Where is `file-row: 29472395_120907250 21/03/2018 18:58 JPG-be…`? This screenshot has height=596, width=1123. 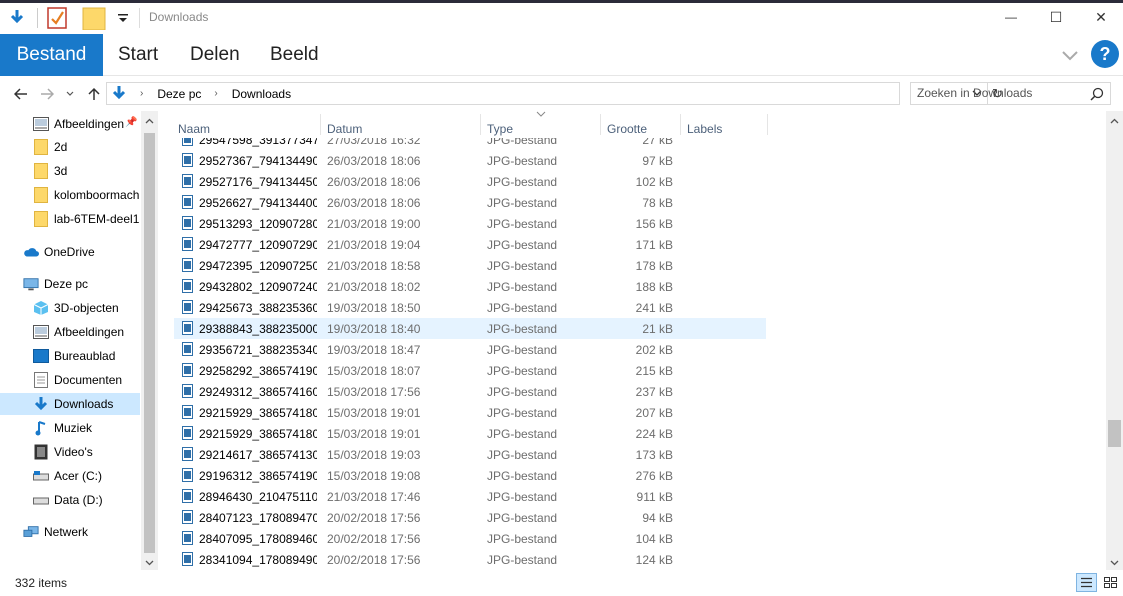 file-row: 29472395_120907250 21/03/2018 18:58 JPG-be… is located at coordinates (470, 265).